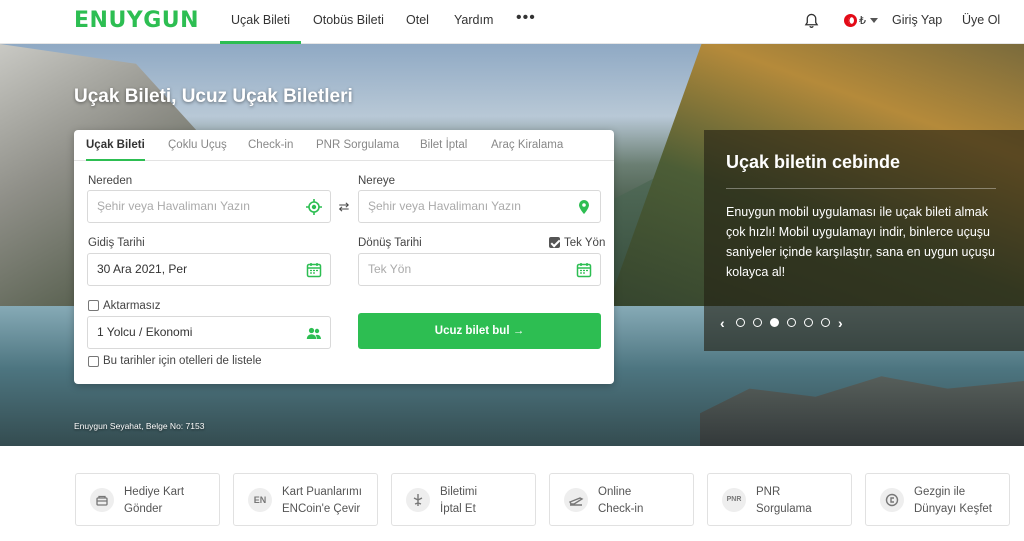 The height and width of the screenshot is (541, 1024). I want to click on from-input: Şehir veya Havalimanı Yazın, so click(209, 206).